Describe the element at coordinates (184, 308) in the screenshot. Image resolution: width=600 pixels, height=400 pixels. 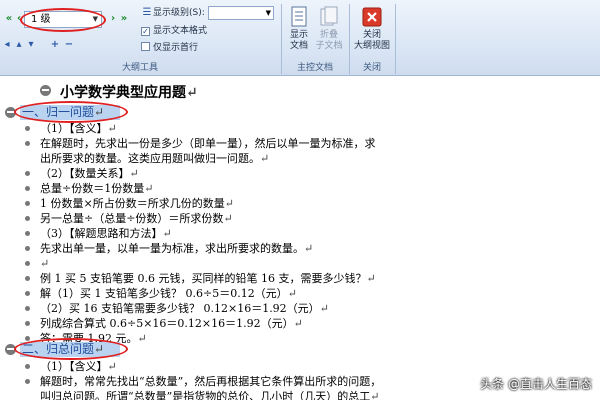
I see `body-text-line: （2）买 16 支铅笔需要多少钱？ 0.12×16＝1.92（元）↵` at that location.